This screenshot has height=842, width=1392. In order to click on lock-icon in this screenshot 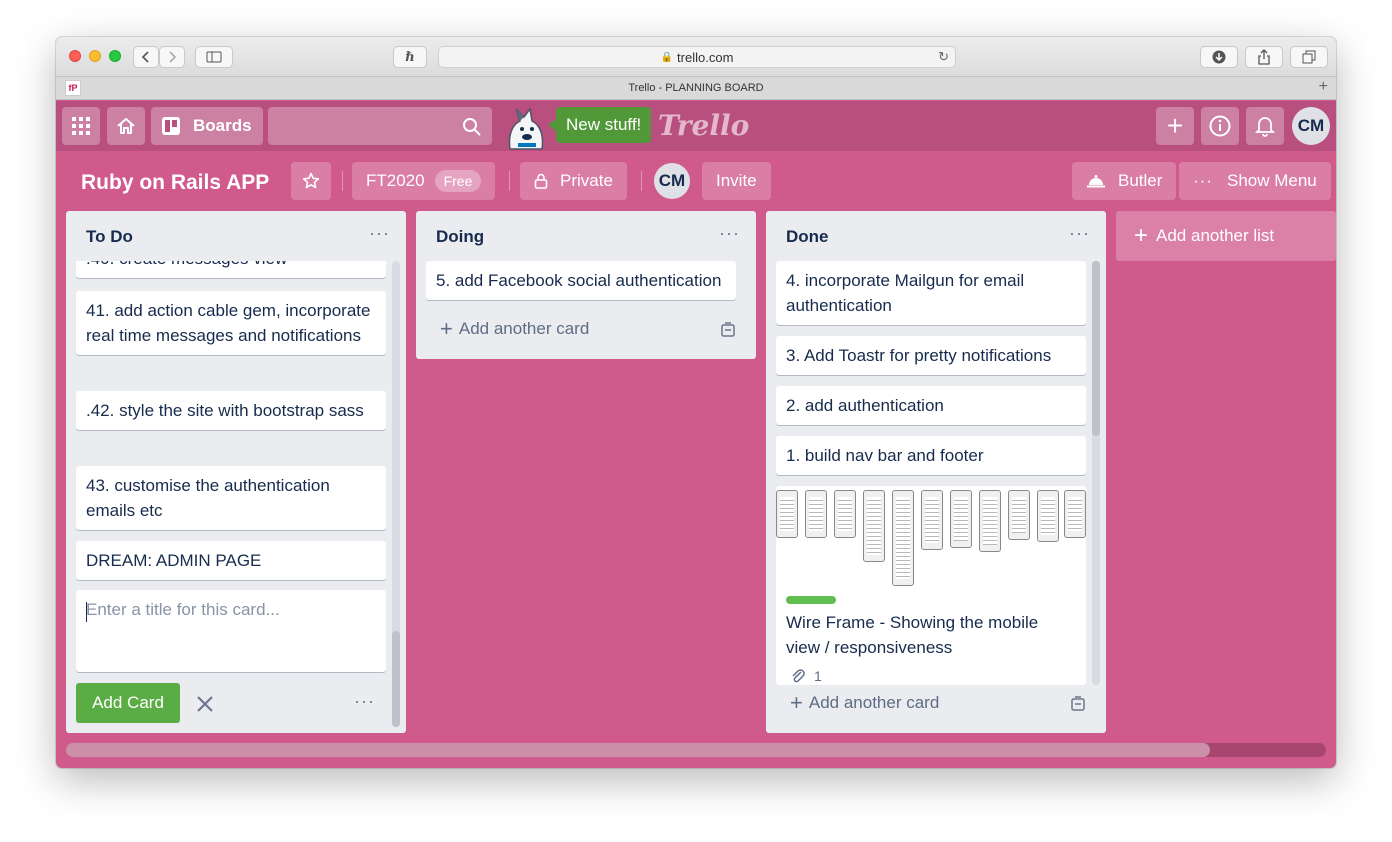, I will do `click(541, 181)`.